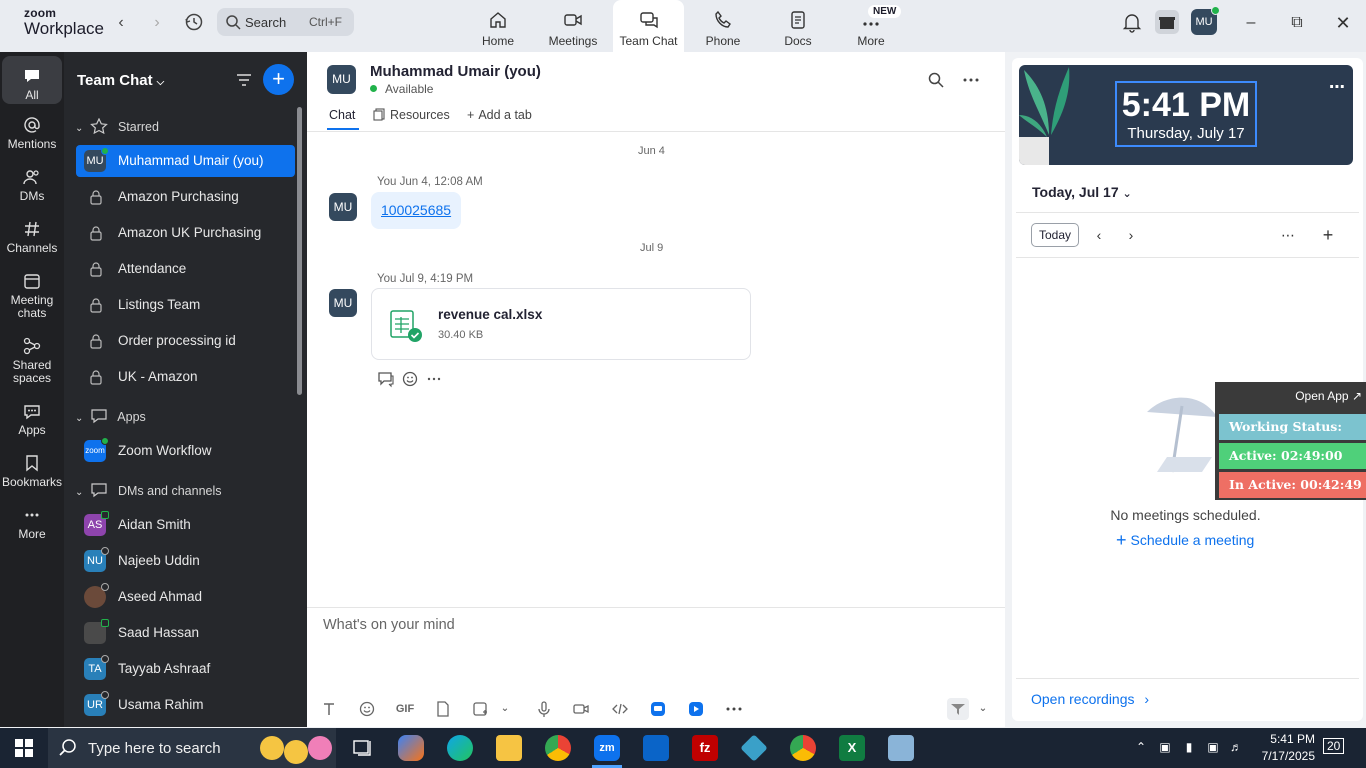 This screenshot has height=768, width=1366. What do you see at coordinates (185, 161) in the screenshot?
I see `list-item: MU Muhammad Umair (you)` at bounding box center [185, 161].